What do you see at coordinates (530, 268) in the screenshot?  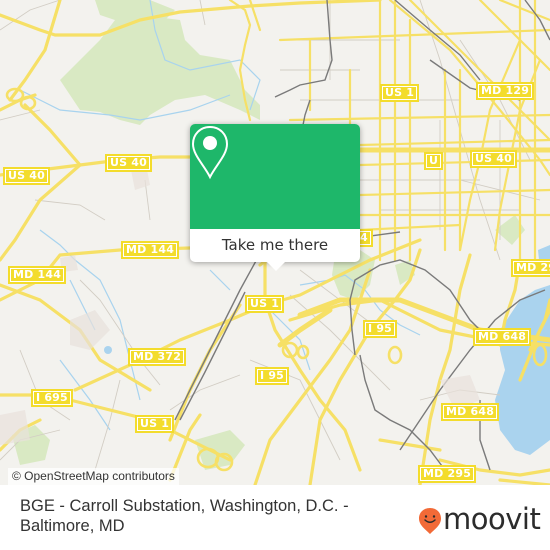 I see `route-shield-md295-north: MD 295` at bounding box center [530, 268].